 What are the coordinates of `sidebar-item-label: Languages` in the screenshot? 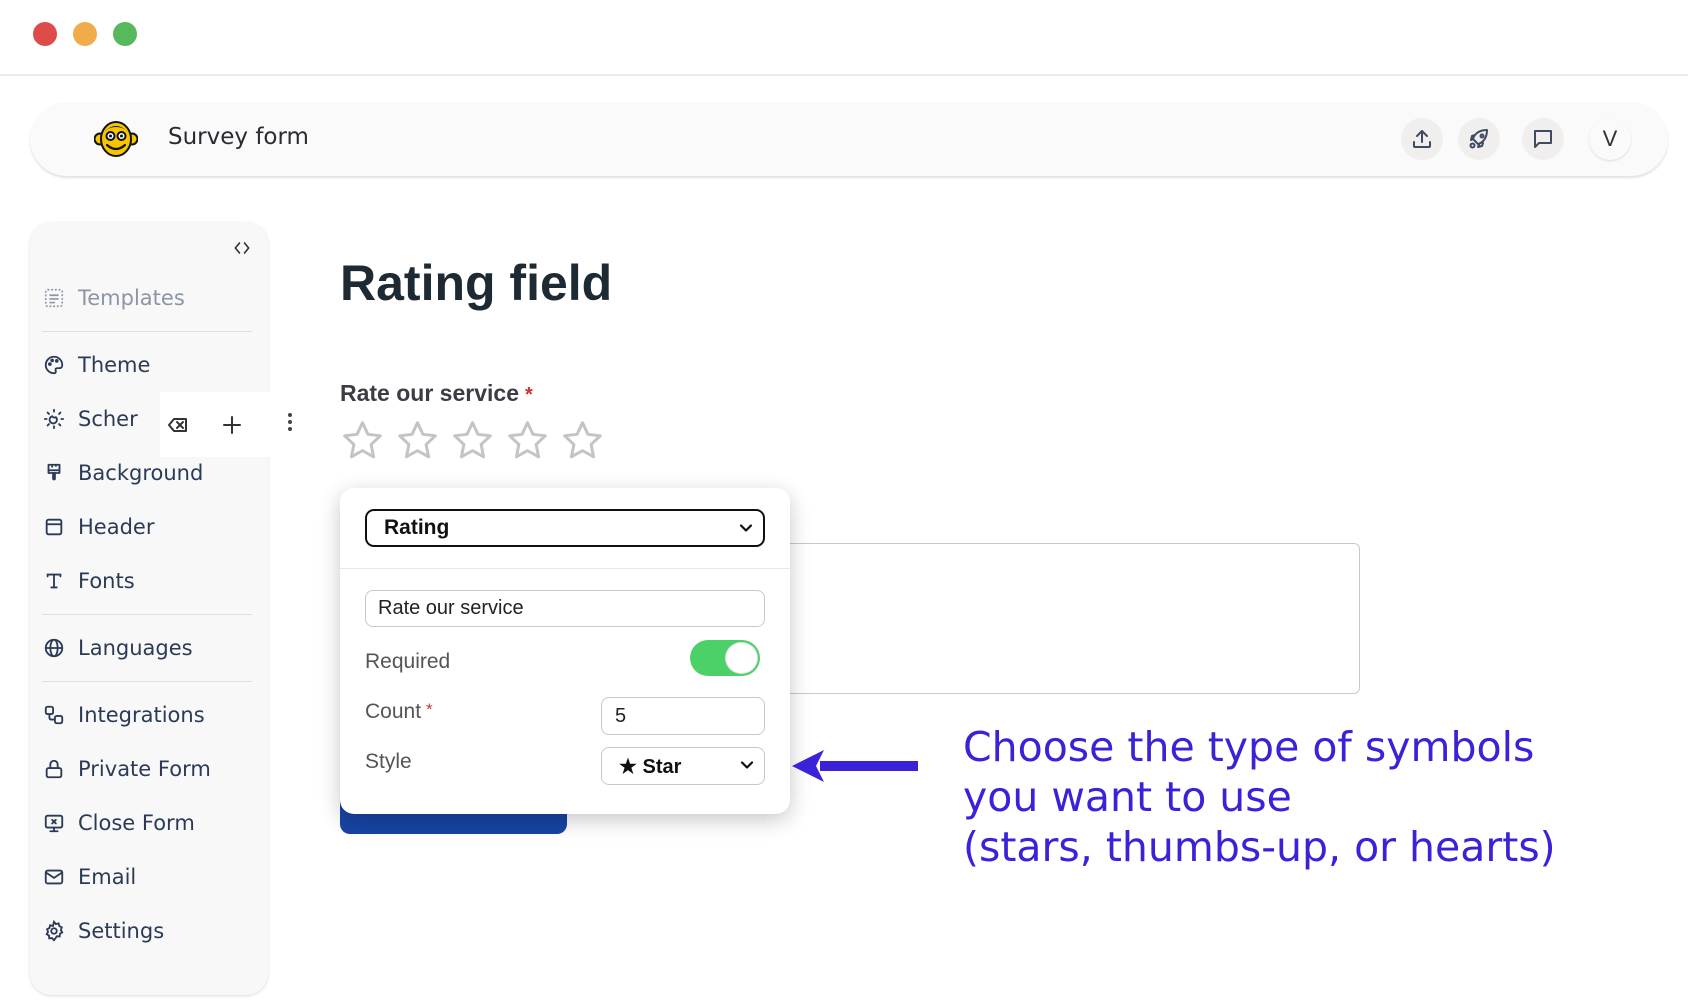 It's located at (135, 648).